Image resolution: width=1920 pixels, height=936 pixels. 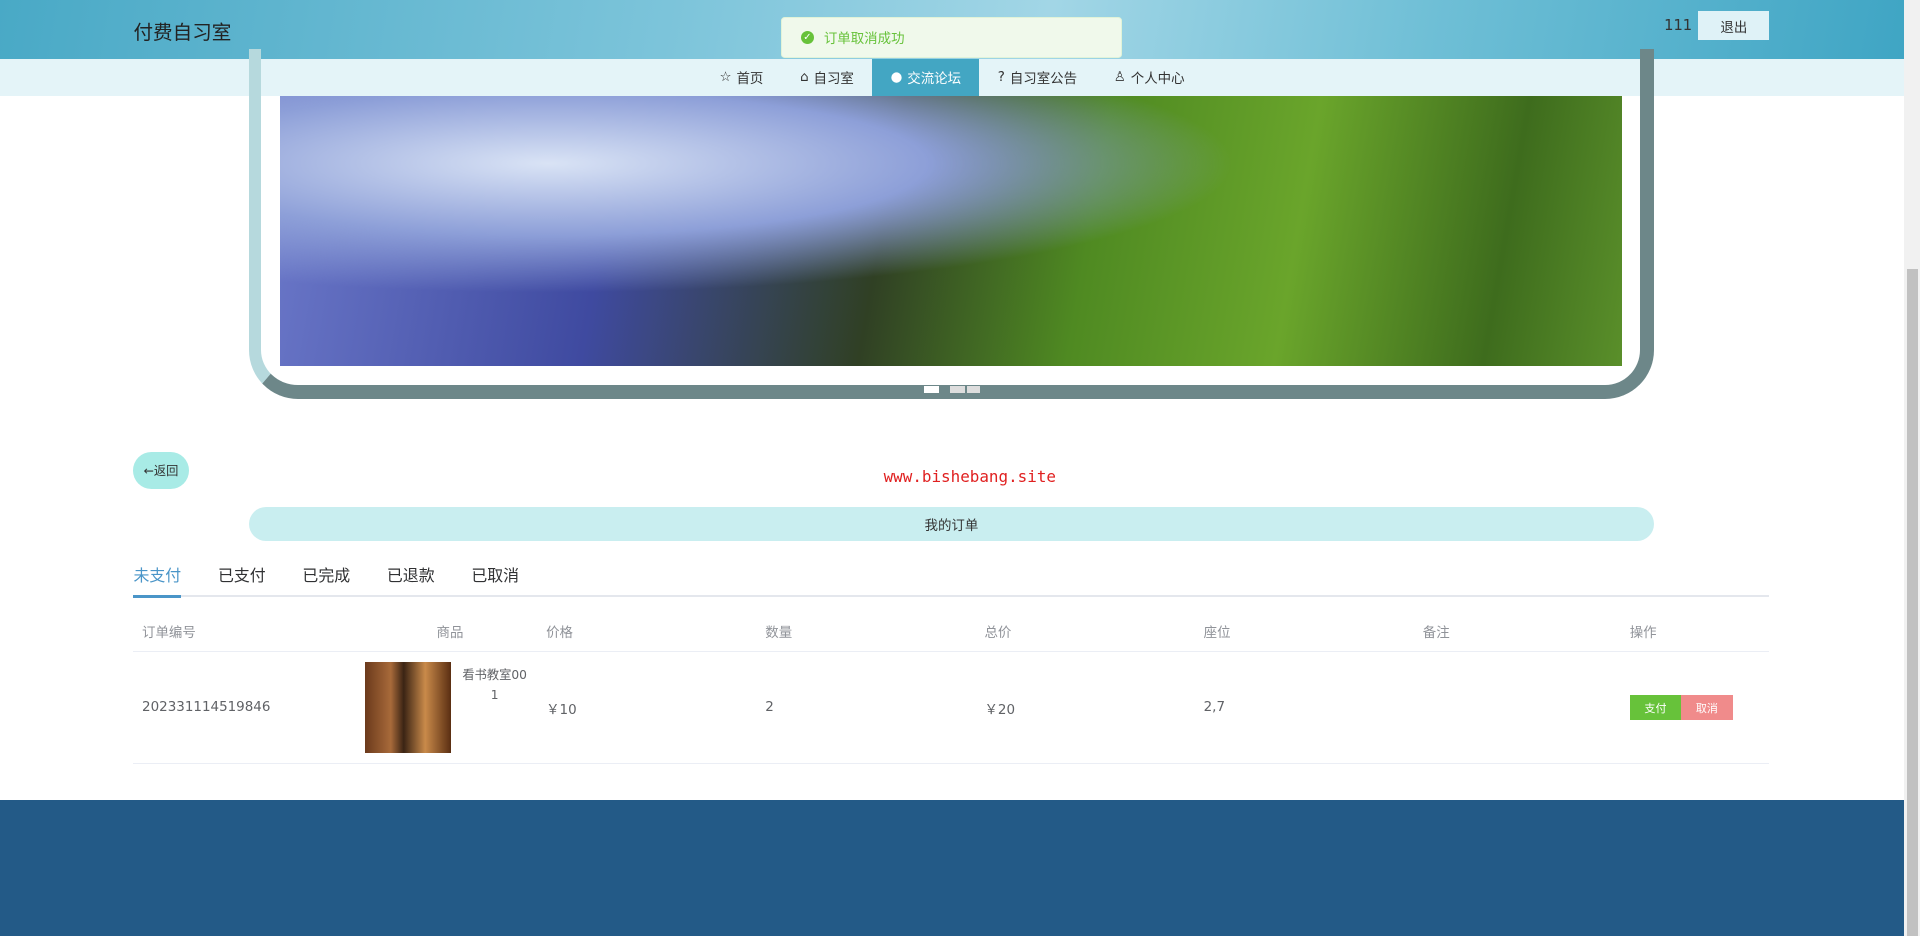 I want to click on footer, so click(x=952, y=867).